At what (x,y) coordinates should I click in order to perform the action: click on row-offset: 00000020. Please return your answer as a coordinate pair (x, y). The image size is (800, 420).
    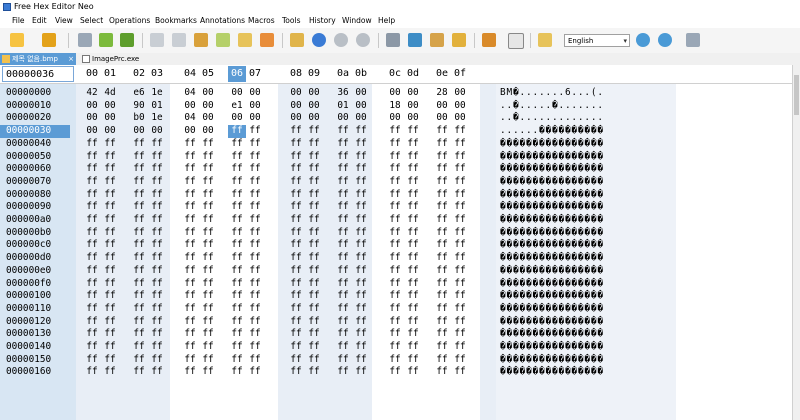
    Looking at the image, I should click on (28, 118).